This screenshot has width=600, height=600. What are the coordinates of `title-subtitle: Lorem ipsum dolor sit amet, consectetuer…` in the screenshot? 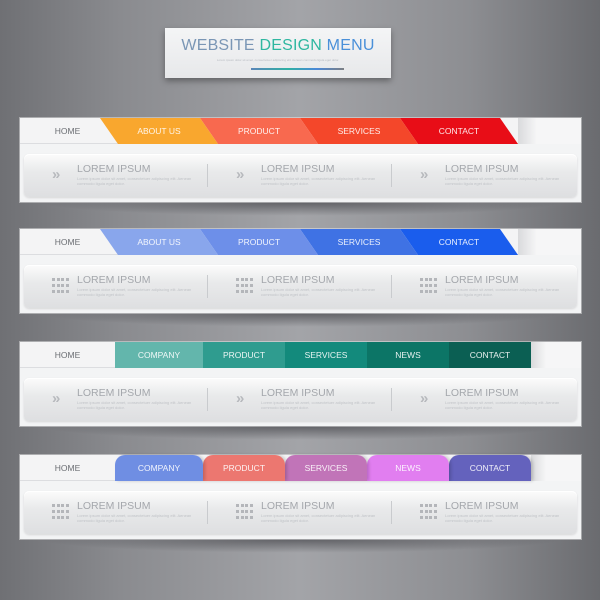 It's located at (278, 60).